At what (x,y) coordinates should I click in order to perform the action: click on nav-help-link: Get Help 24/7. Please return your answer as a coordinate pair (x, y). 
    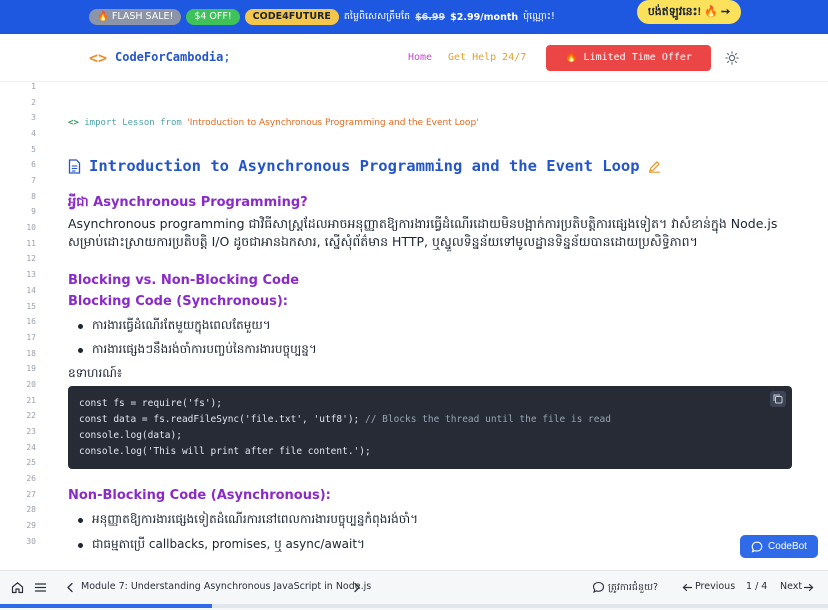
    Looking at the image, I should click on (487, 57).